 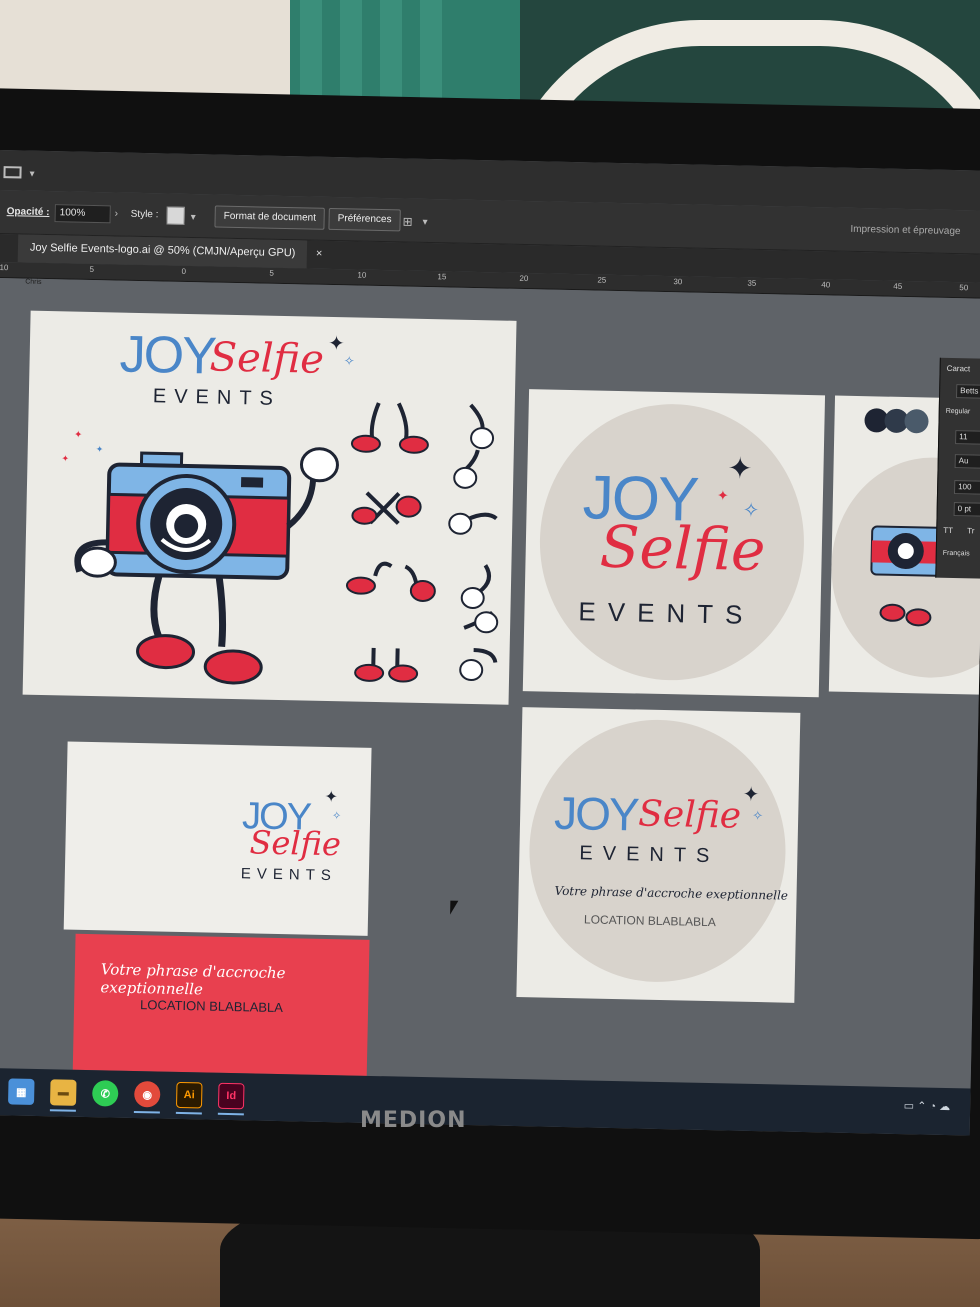 I want to click on artboard-circle-logo: JOY Selfie EVENTS ✦ ✦ ✧, so click(x=674, y=543).